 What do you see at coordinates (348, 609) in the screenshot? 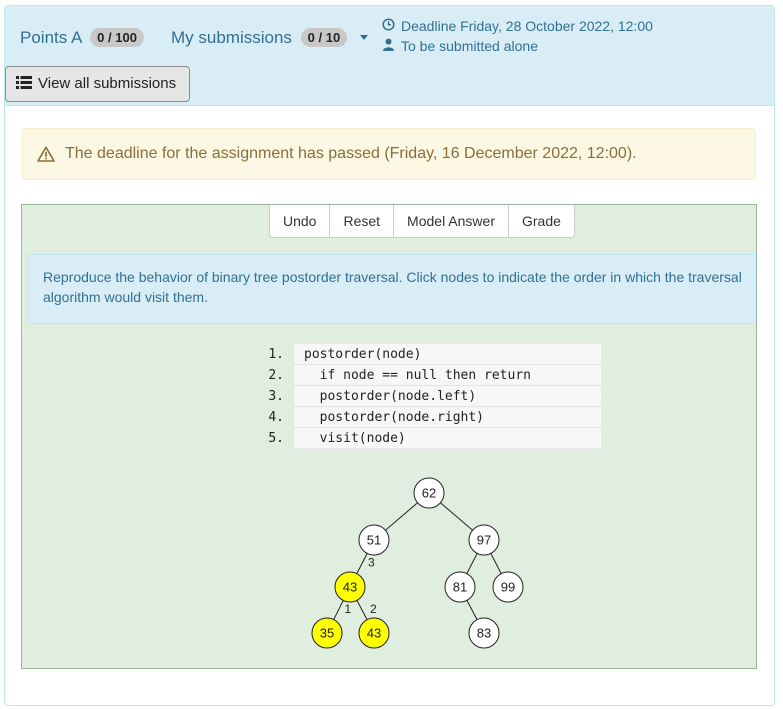
I see `visit-order-label: 1` at bounding box center [348, 609].